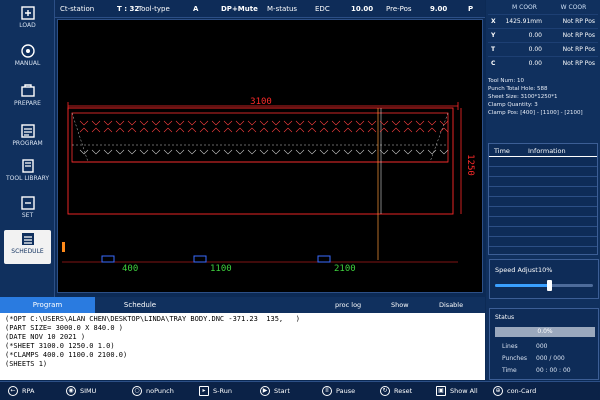  What do you see at coordinates (27, 212) in the screenshot?
I see `sidebar-item-set: SET` at bounding box center [27, 212].